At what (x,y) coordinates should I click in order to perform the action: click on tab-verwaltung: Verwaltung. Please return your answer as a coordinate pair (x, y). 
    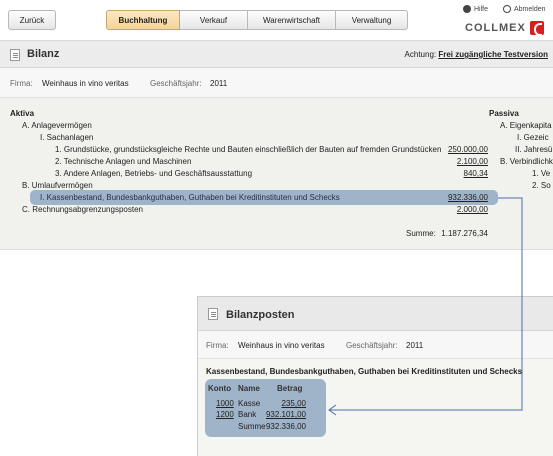
    Looking at the image, I should click on (372, 20).